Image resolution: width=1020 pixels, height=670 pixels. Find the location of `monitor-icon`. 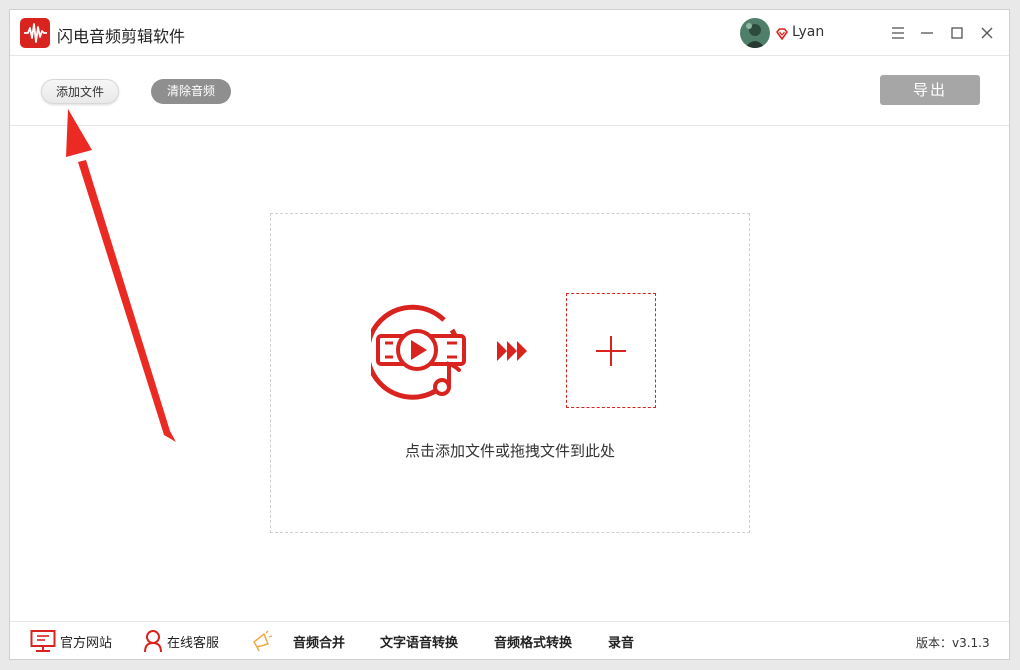

monitor-icon is located at coordinates (43, 641).